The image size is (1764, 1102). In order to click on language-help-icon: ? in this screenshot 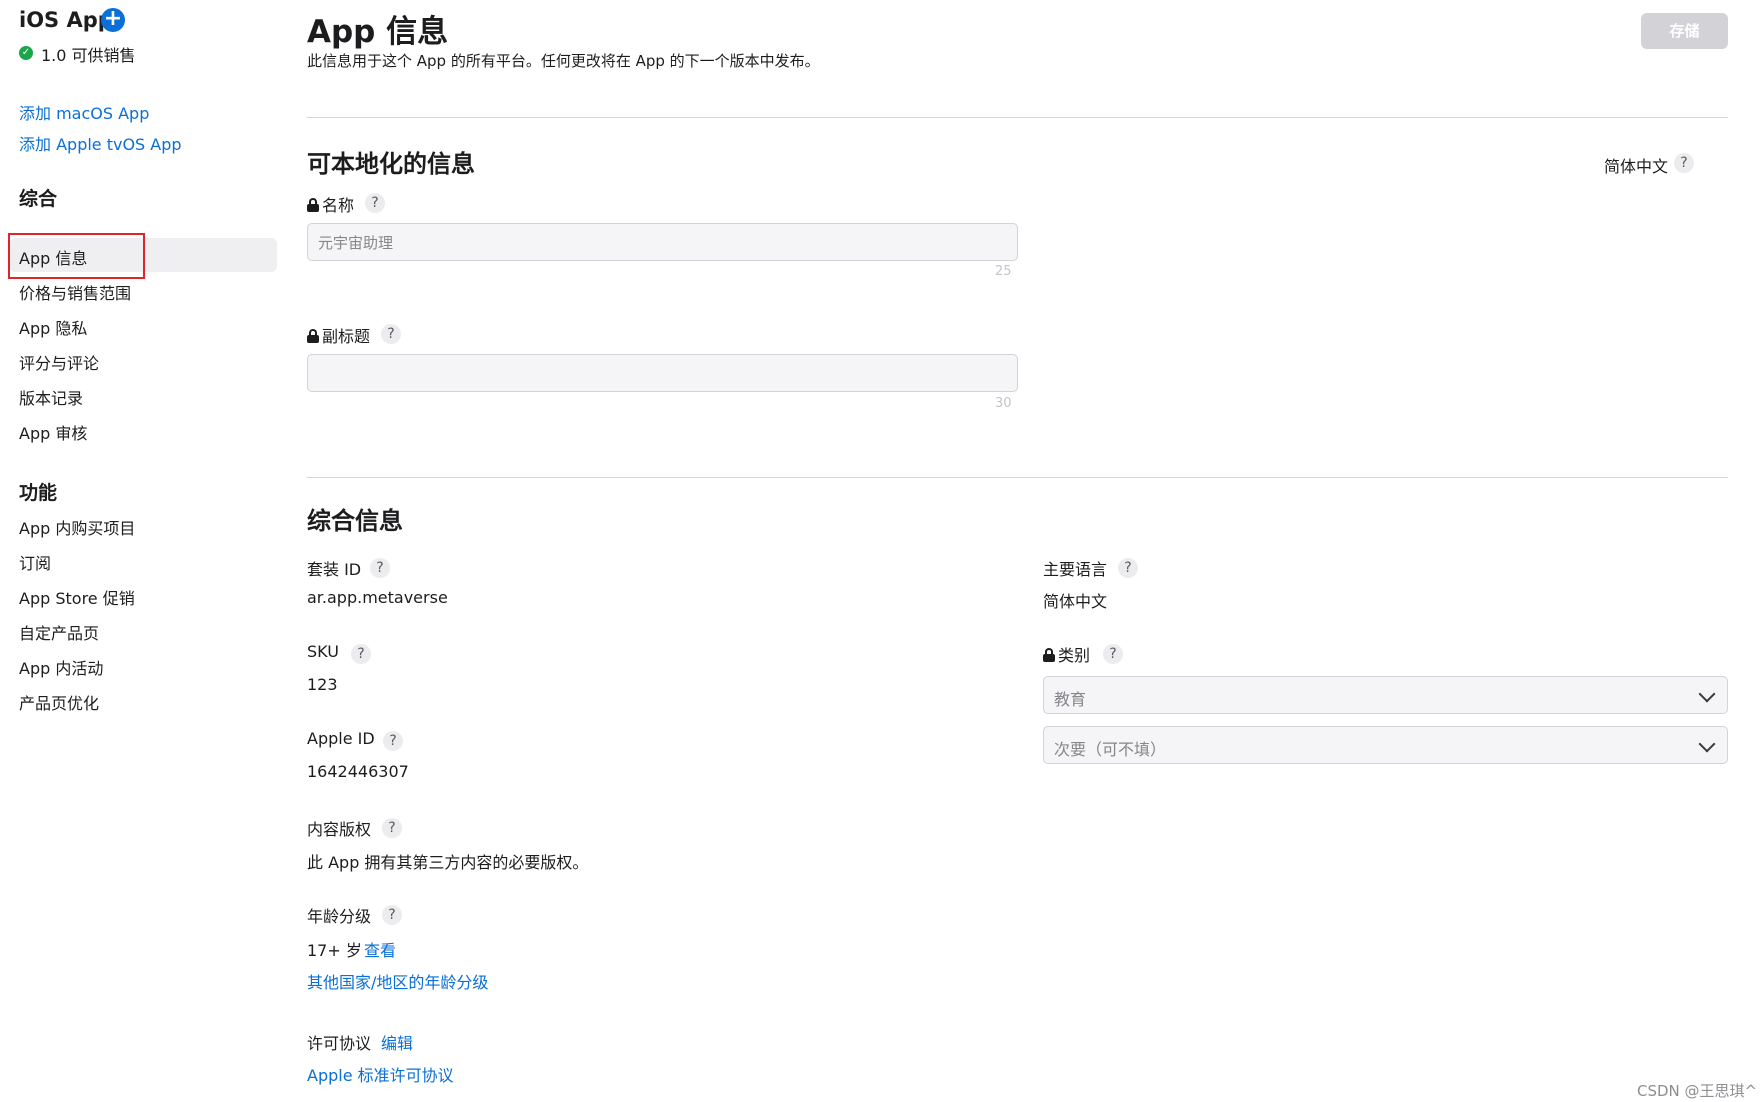, I will do `click(1684, 163)`.